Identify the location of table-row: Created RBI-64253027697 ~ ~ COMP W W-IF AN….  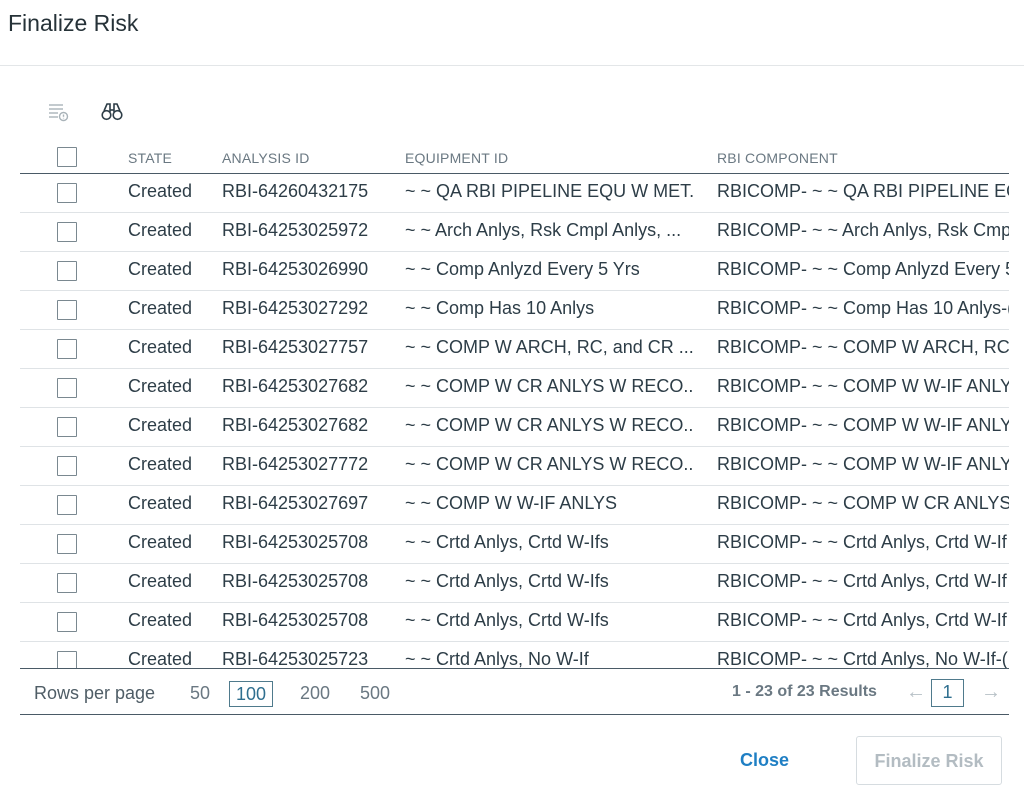
(514, 505).